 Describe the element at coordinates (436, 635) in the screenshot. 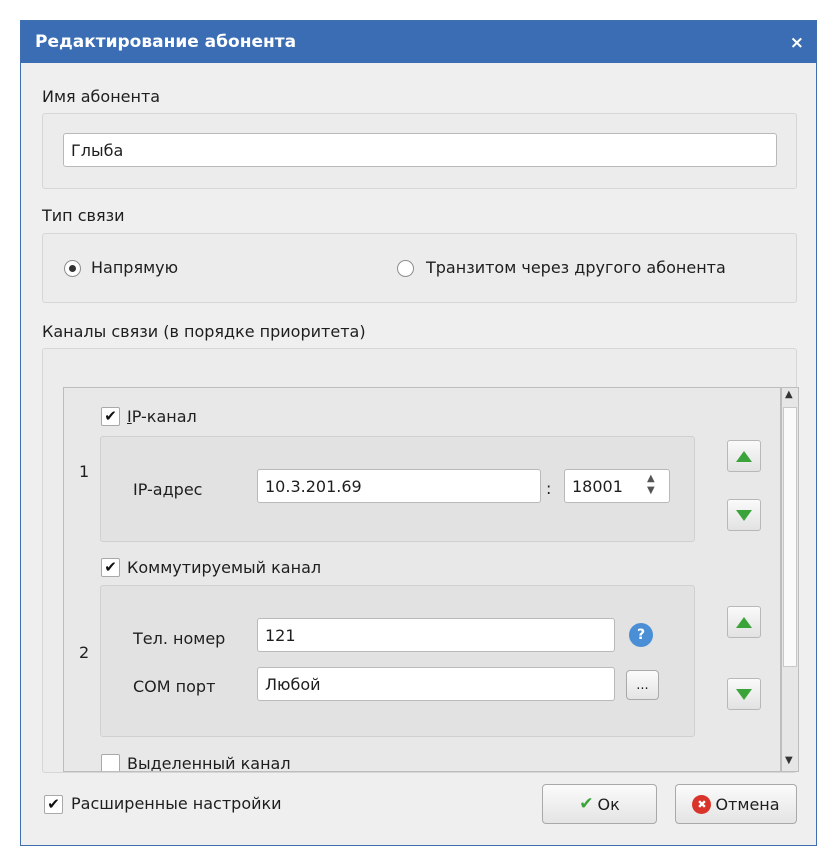

I see `phone-number-input: 121` at that location.